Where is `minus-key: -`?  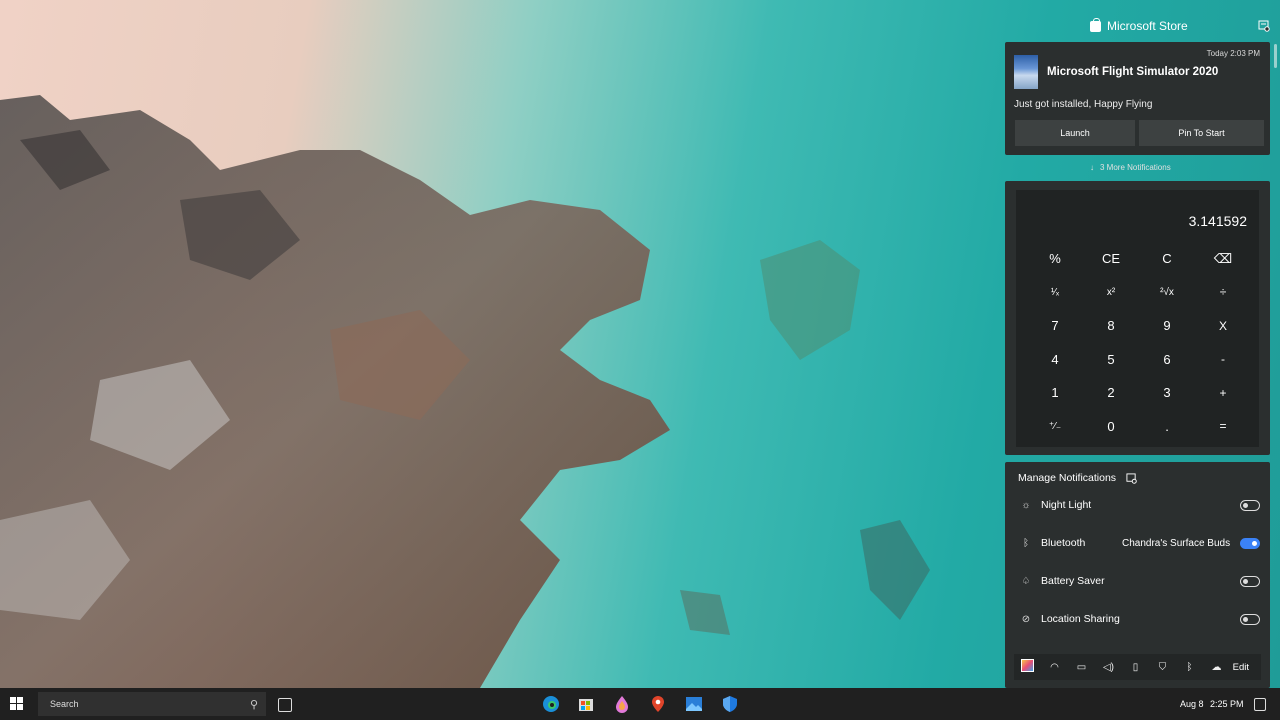 minus-key: - is located at coordinates (1223, 360).